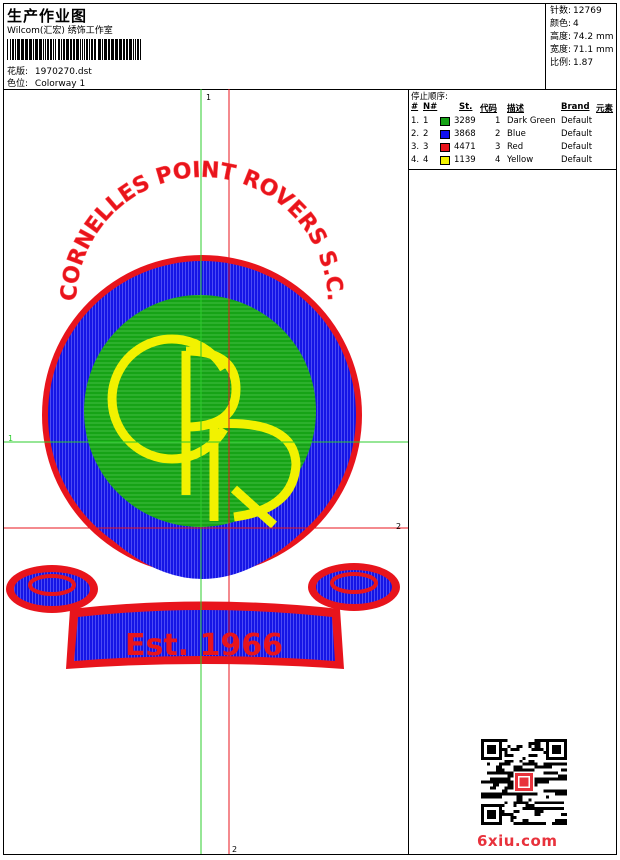 Image resolution: width=620 pixels, height=860 pixels. Describe the element at coordinates (576, 11) in the screenshot. I see `stat-stitches: 针数: 12769` at that location.